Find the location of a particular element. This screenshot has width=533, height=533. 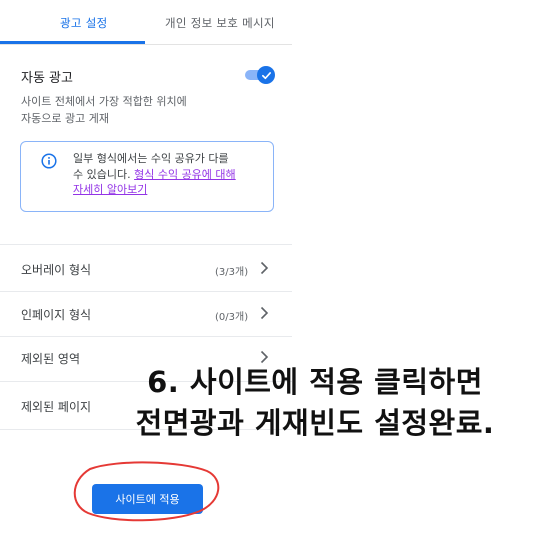

tab-privacy-messages: 개인 정보 보호 메시지 is located at coordinates (220, 23).